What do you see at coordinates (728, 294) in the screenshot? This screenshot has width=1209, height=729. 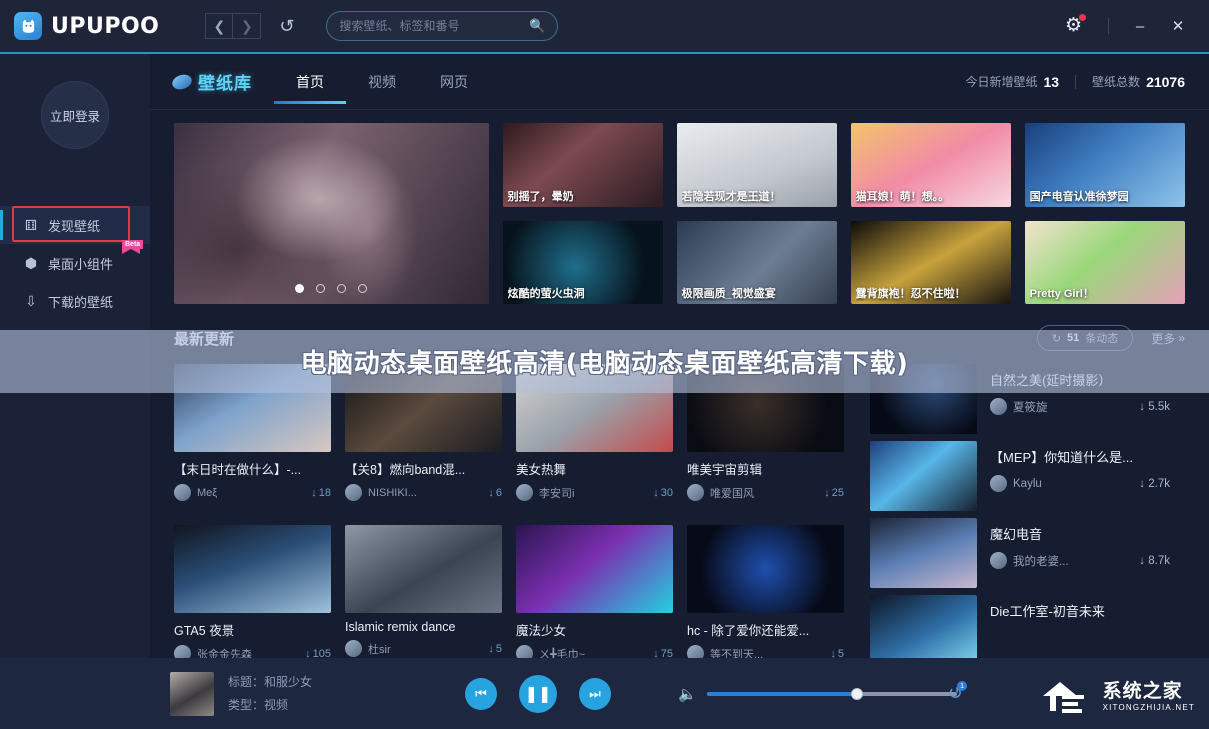 I see `tile-caption: 极限画质_视觉盛宴` at bounding box center [728, 294].